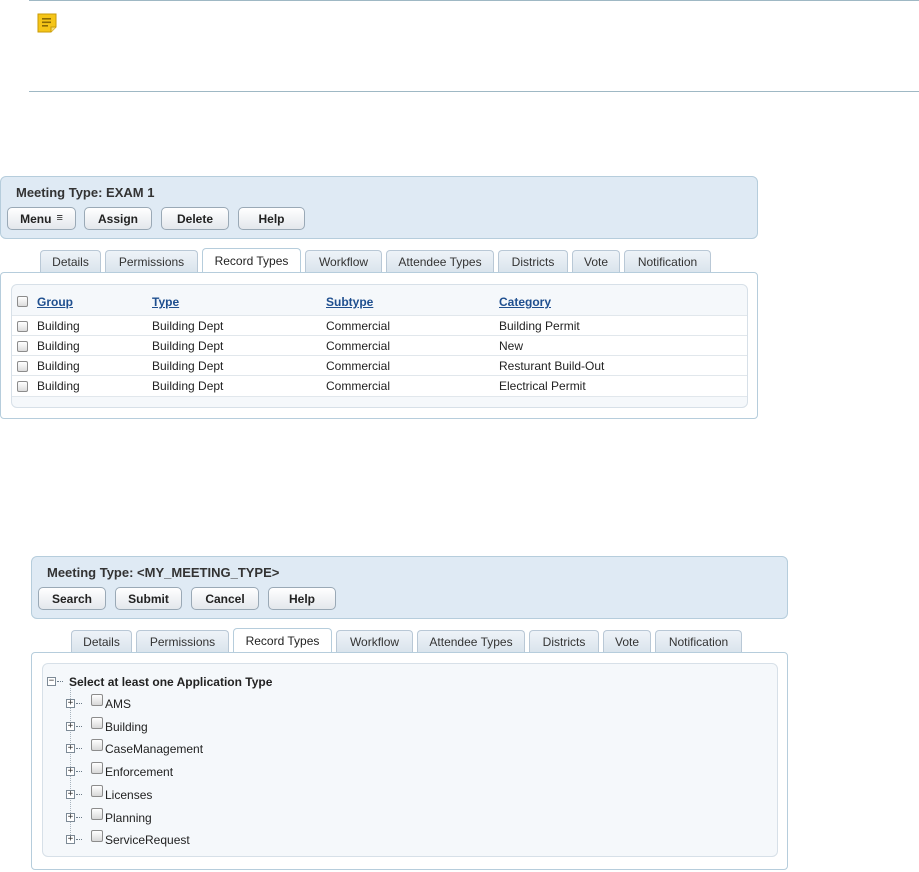  I want to click on menu-caret-icon: ≡, so click(59, 218).